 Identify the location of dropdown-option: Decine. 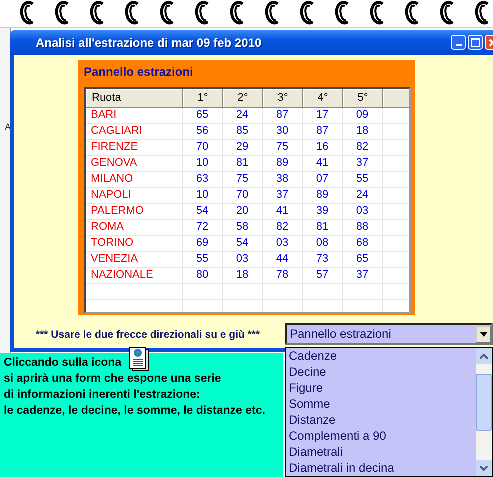
(382, 372).